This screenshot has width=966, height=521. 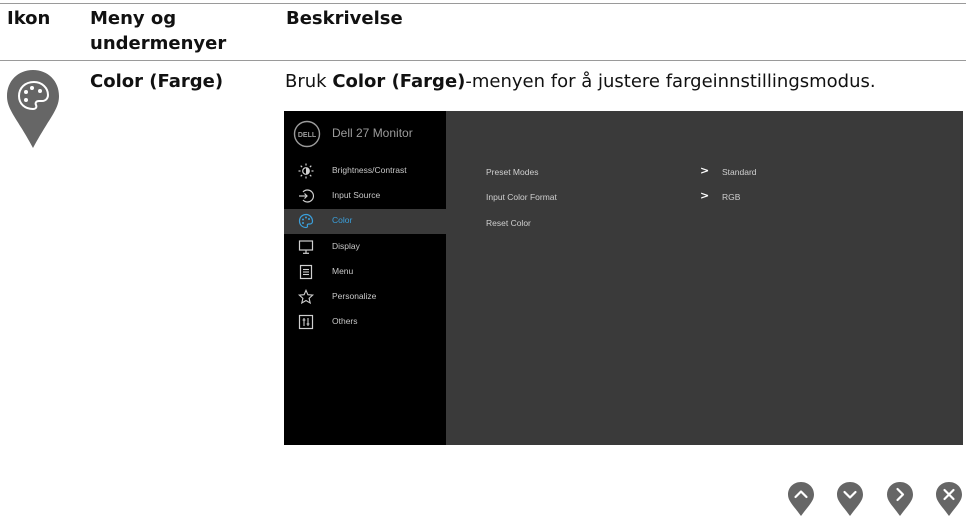 I want to click on osd-option-reset-color: Reset Color, so click(x=508, y=223).